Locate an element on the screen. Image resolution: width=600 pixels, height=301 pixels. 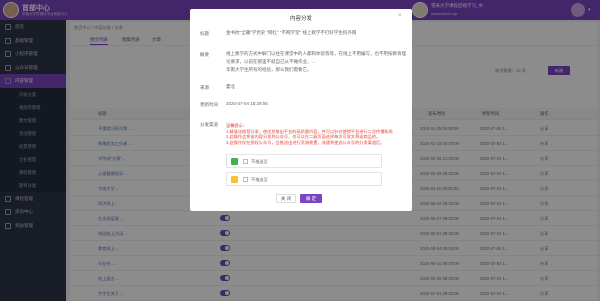
value-update-time: 2020-07-04 18:29:06 is located at coordinates (247, 103).